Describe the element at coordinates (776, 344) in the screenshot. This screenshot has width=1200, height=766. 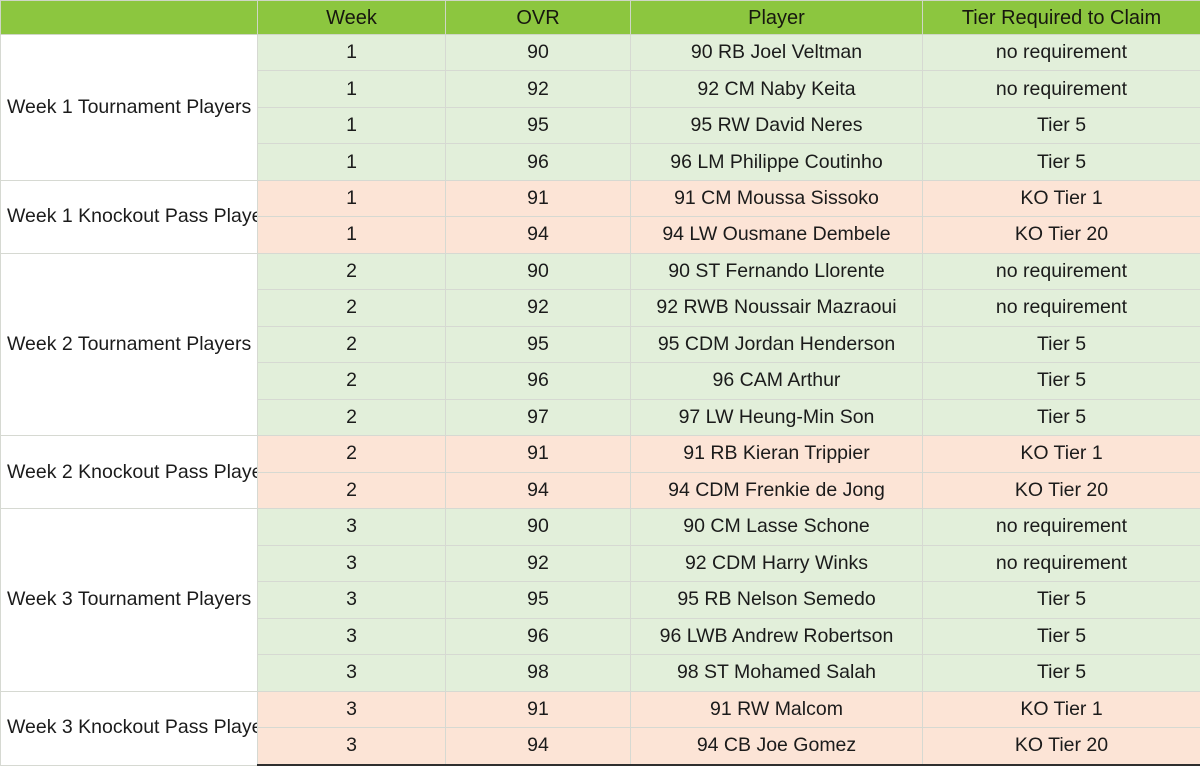
I see `cell-player: 95 CDM Jordan Henderson` at that location.